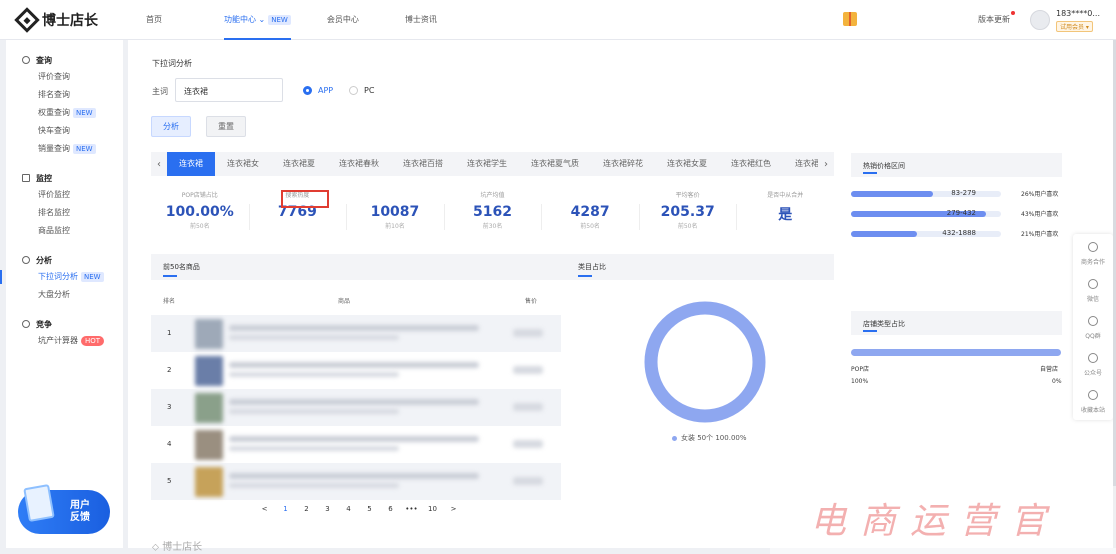  What do you see at coordinates (751, 164) in the screenshot?
I see `tab-keyword: 连衣裙红色` at bounding box center [751, 164].